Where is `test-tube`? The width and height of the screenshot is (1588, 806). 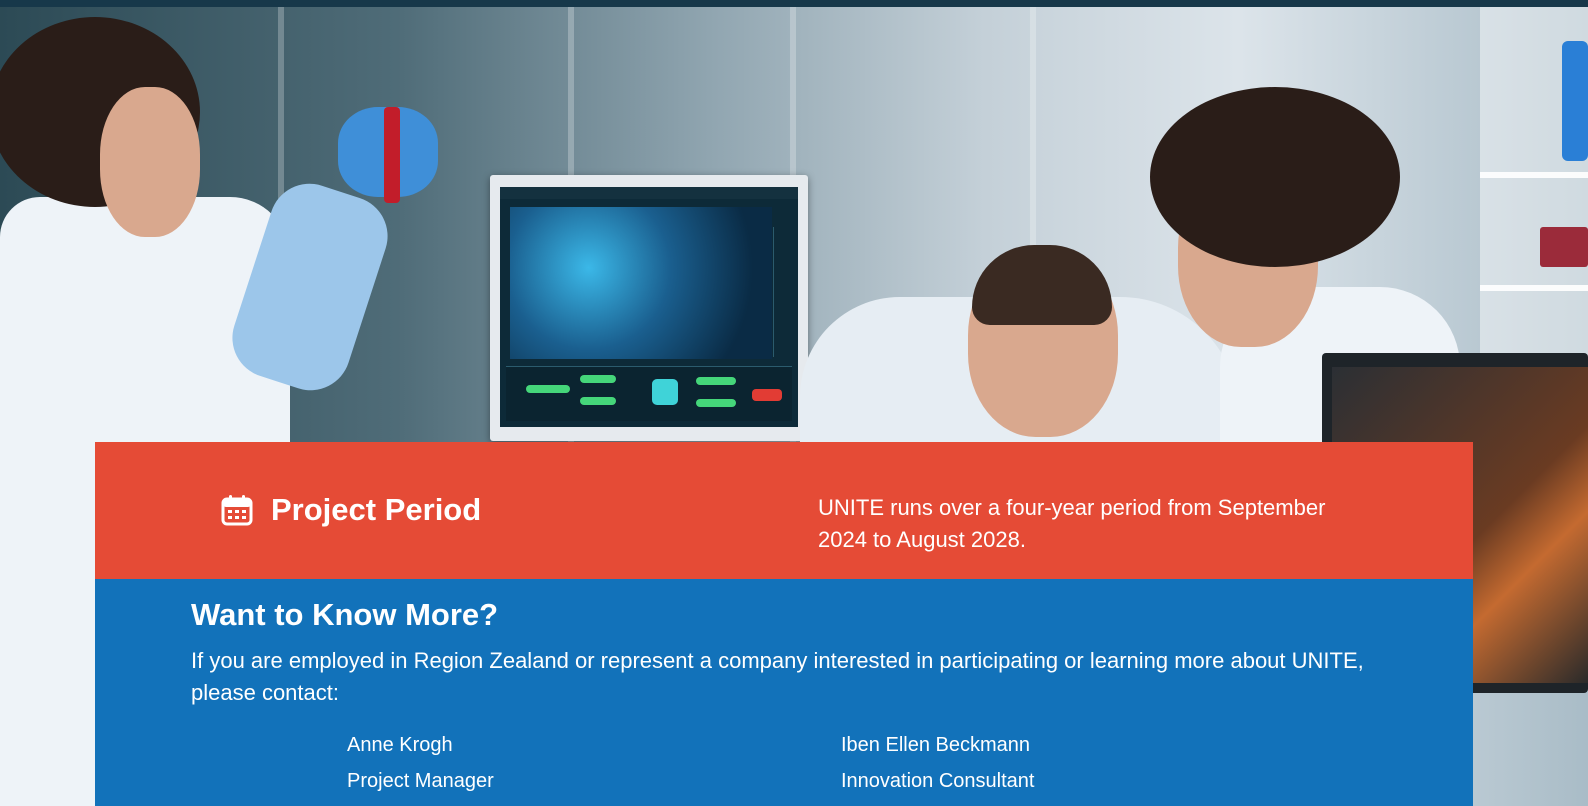
test-tube is located at coordinates (392, 155).